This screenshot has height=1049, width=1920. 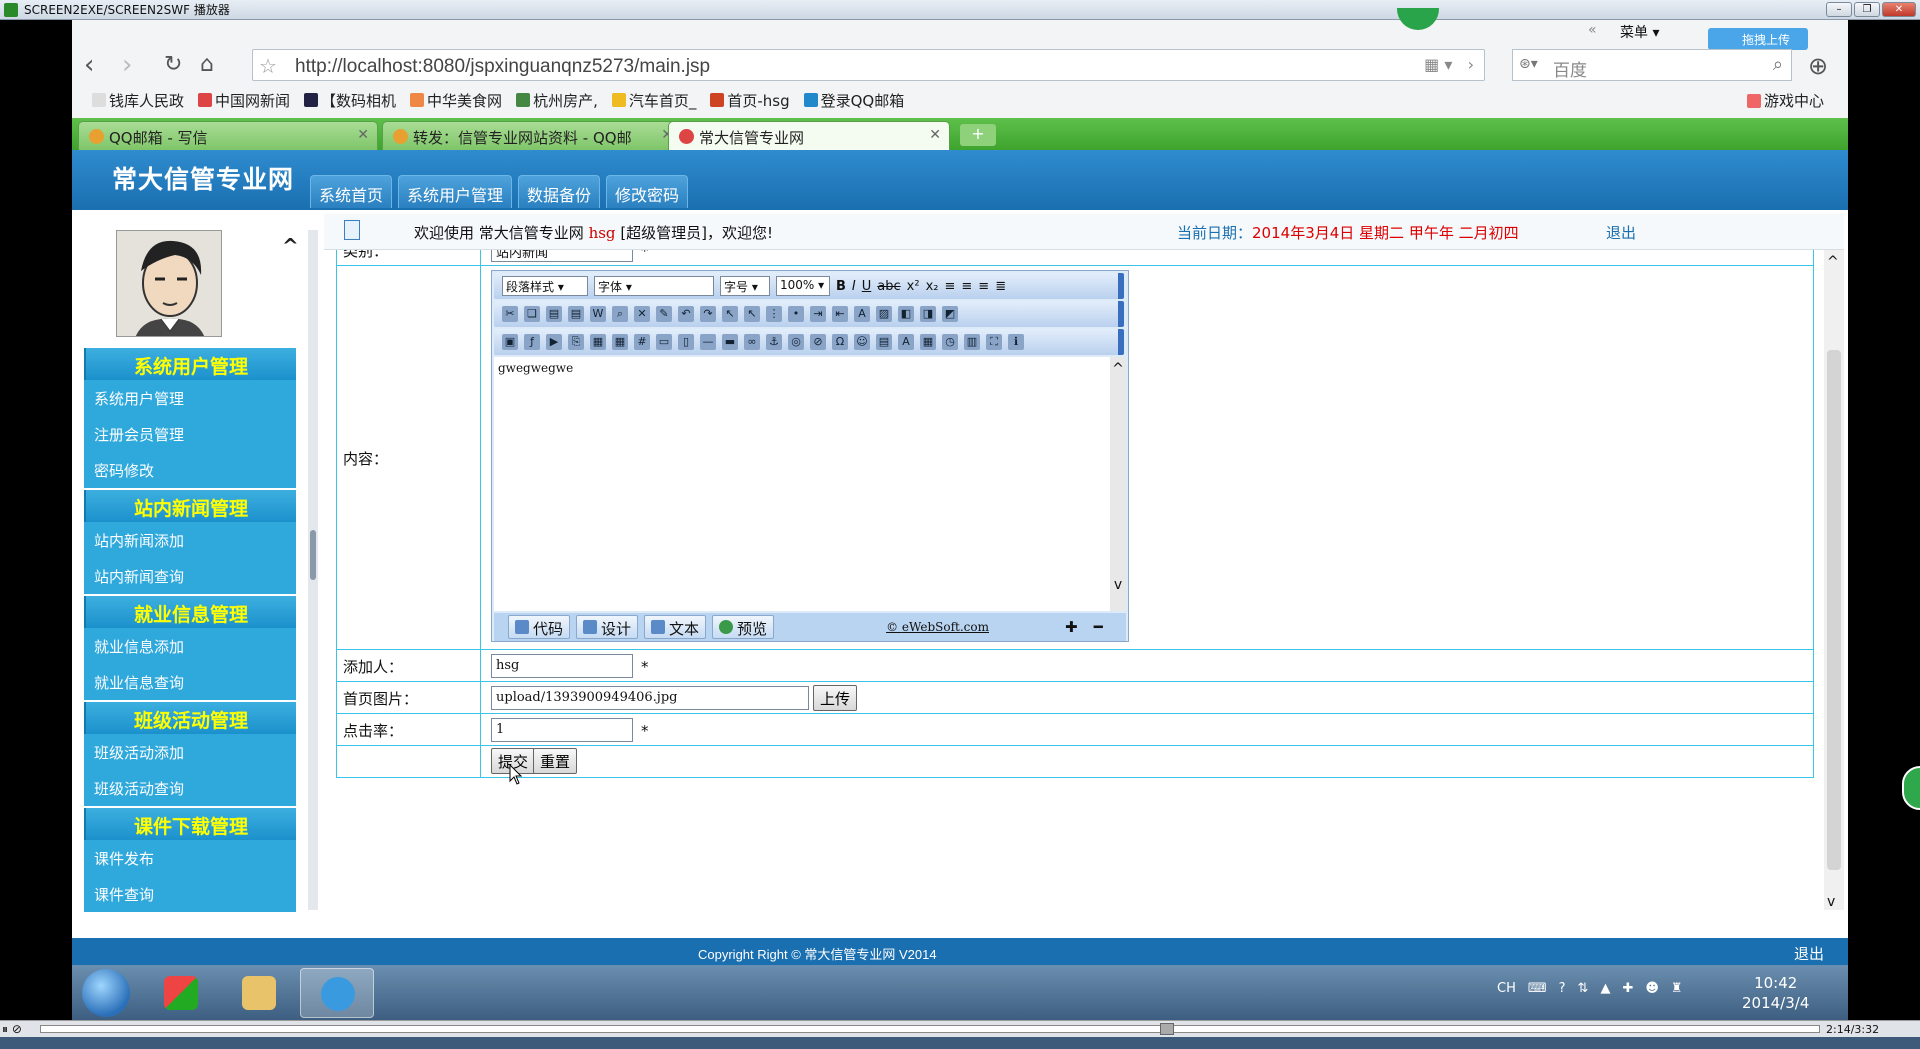 What do you see at coordinates (664, 342) in the screenshot?
I see `frame-icon: ▭` at bounding box center [664, 342].